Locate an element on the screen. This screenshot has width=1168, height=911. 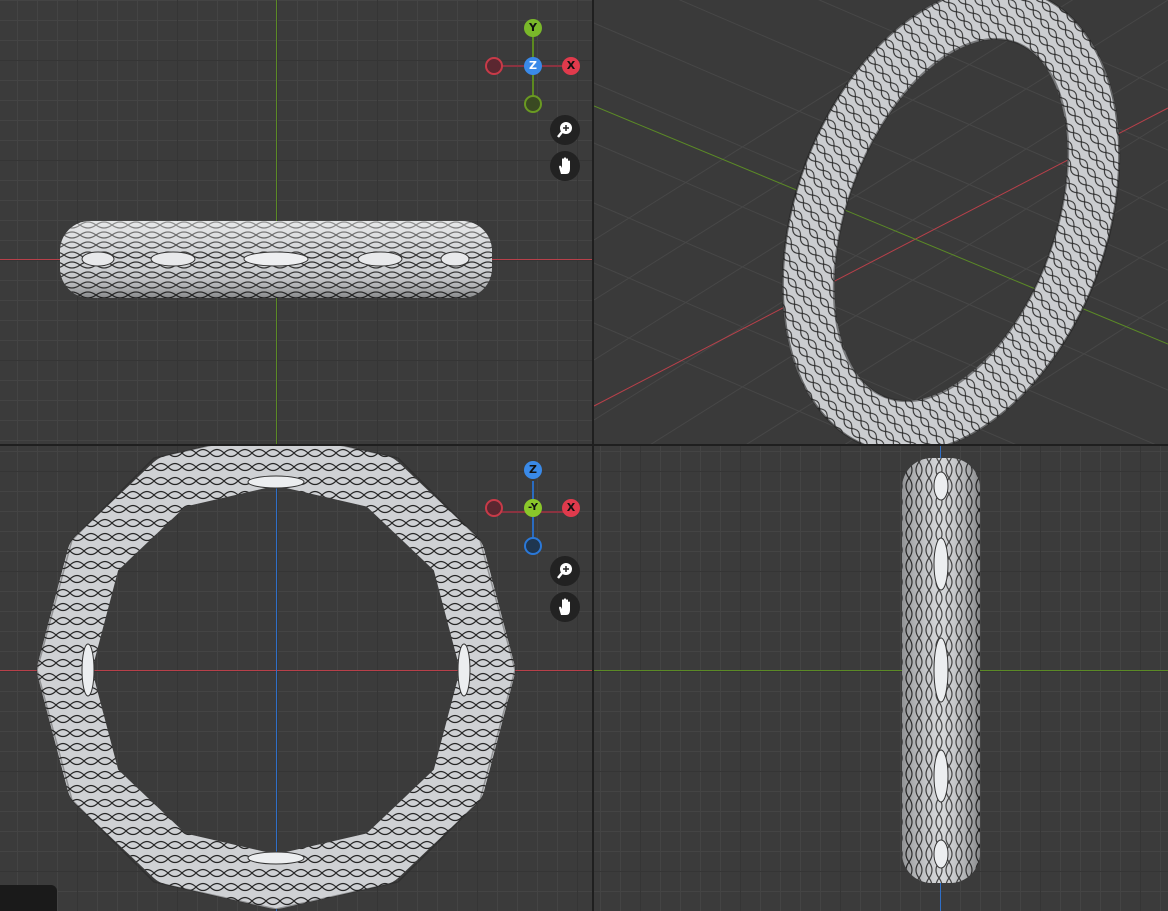
axis-gizmo-front: Z -Y X is located at coordinates (536, 511).